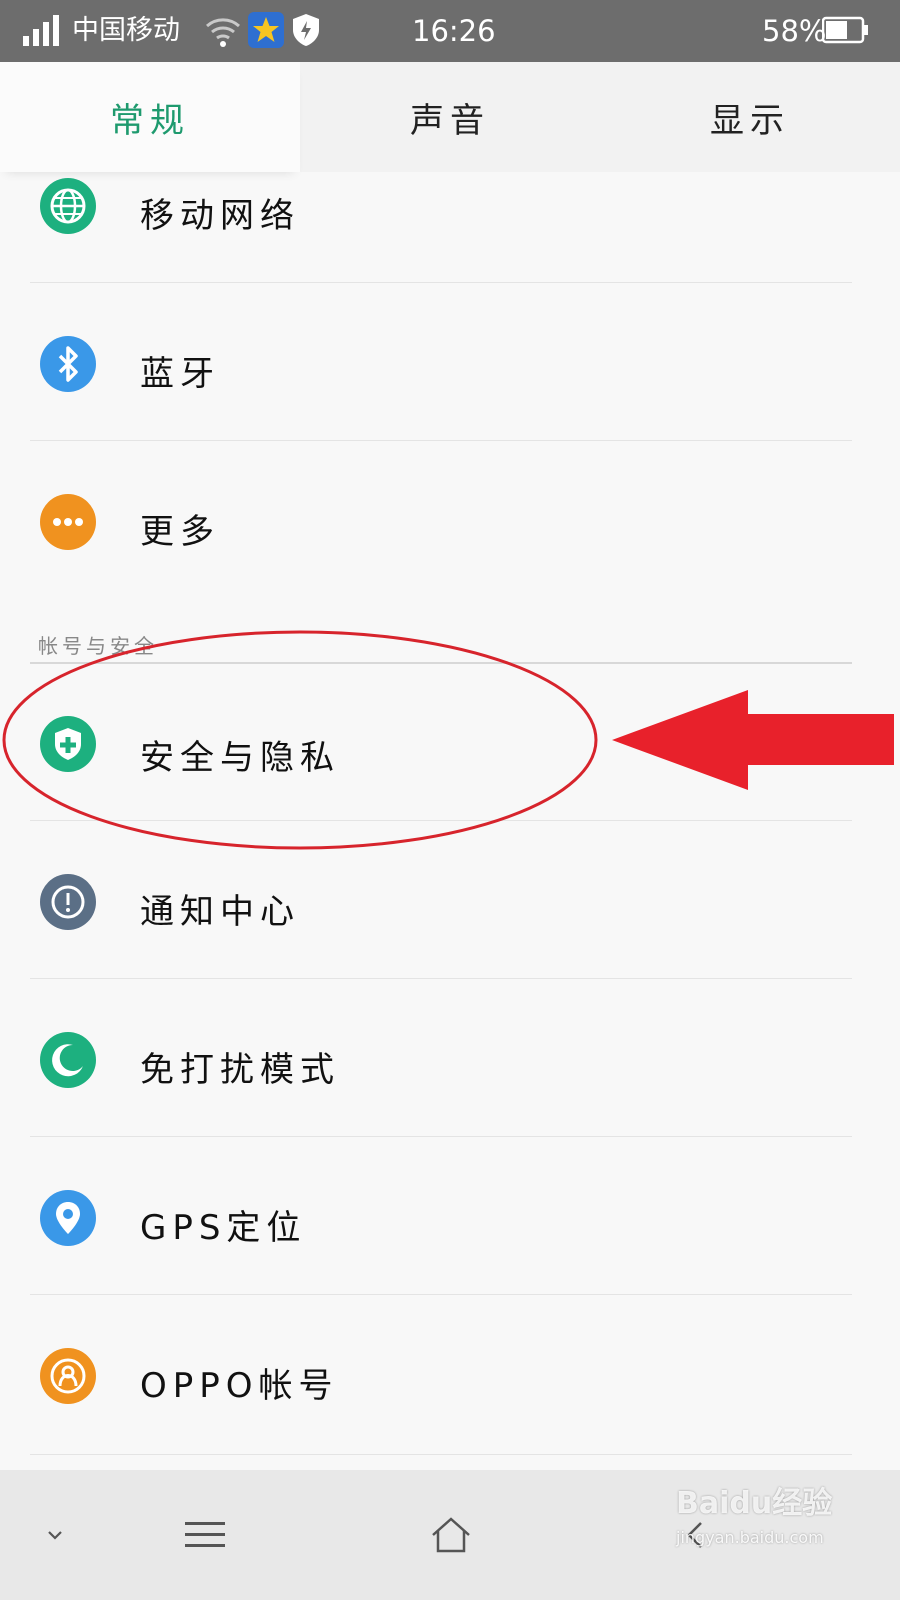  What do you see at coordinates (68, 1060) in the screenshot?
I see `moon-icon` at bounding box center [68, 1060].